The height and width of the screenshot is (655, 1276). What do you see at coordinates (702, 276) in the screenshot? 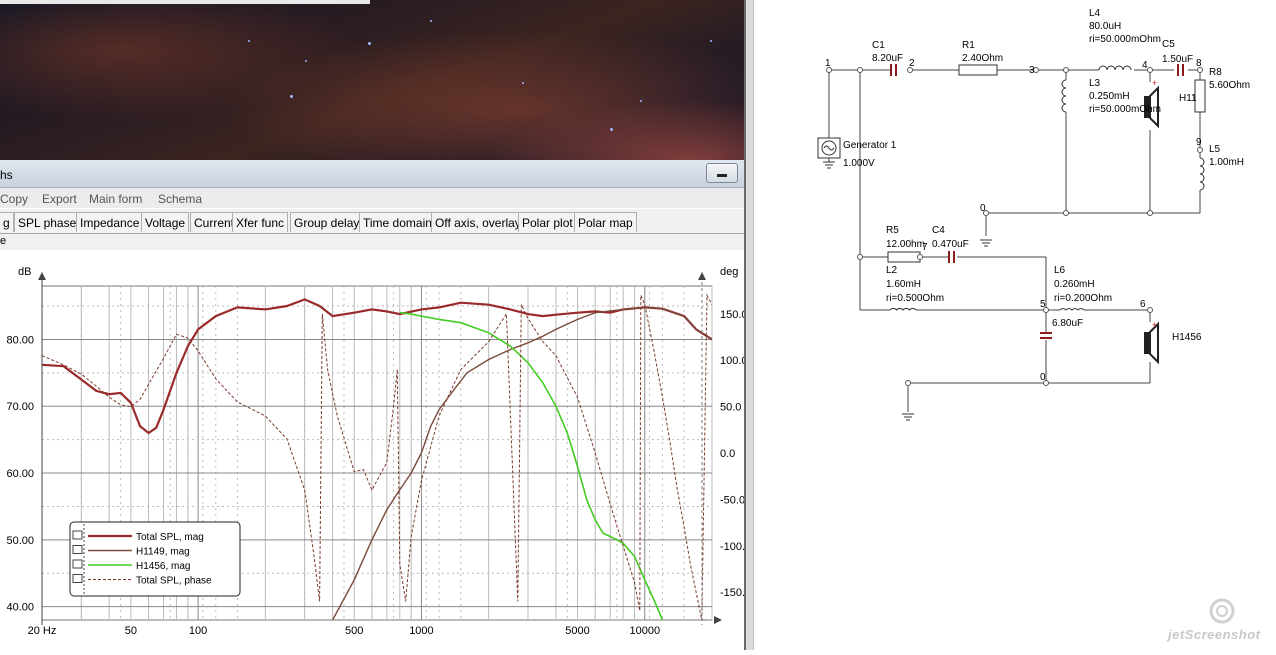
I see `y2-axis-arrow` at bounding box center [702, 276].